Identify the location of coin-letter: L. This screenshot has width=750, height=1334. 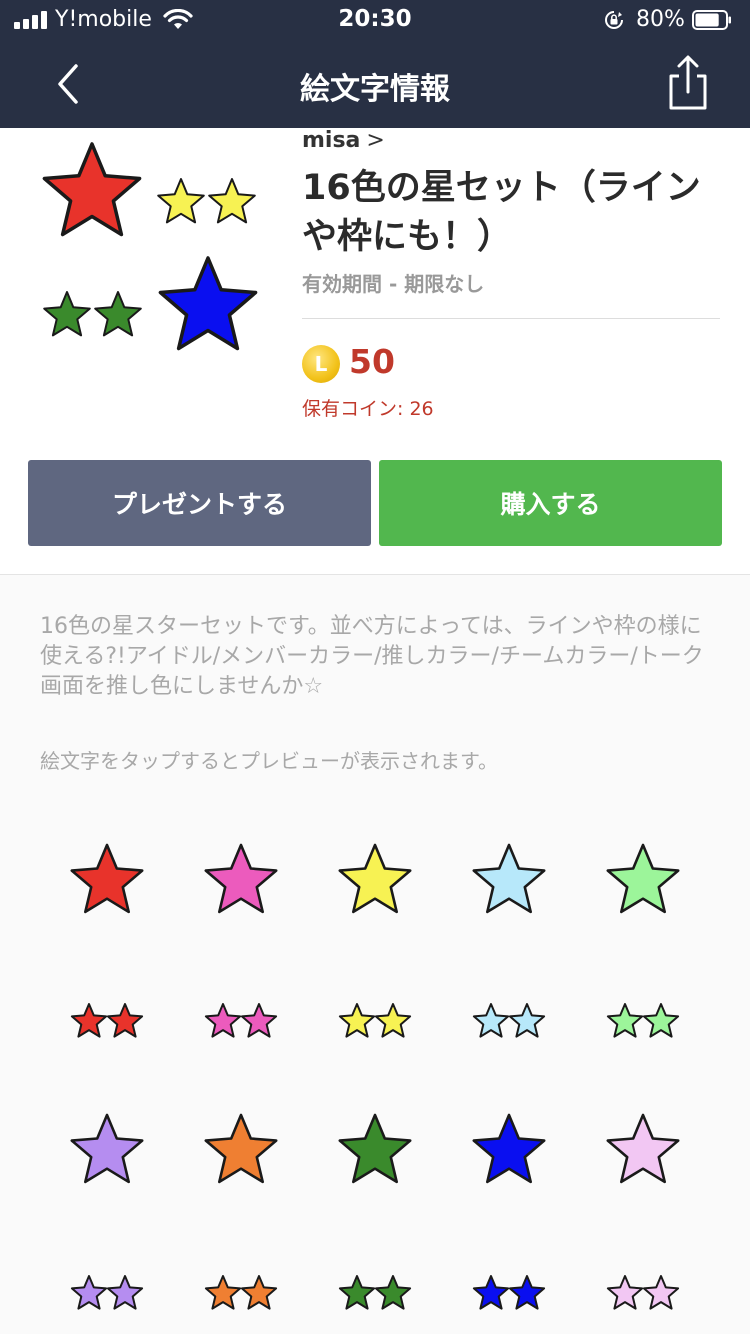
(321, 364).